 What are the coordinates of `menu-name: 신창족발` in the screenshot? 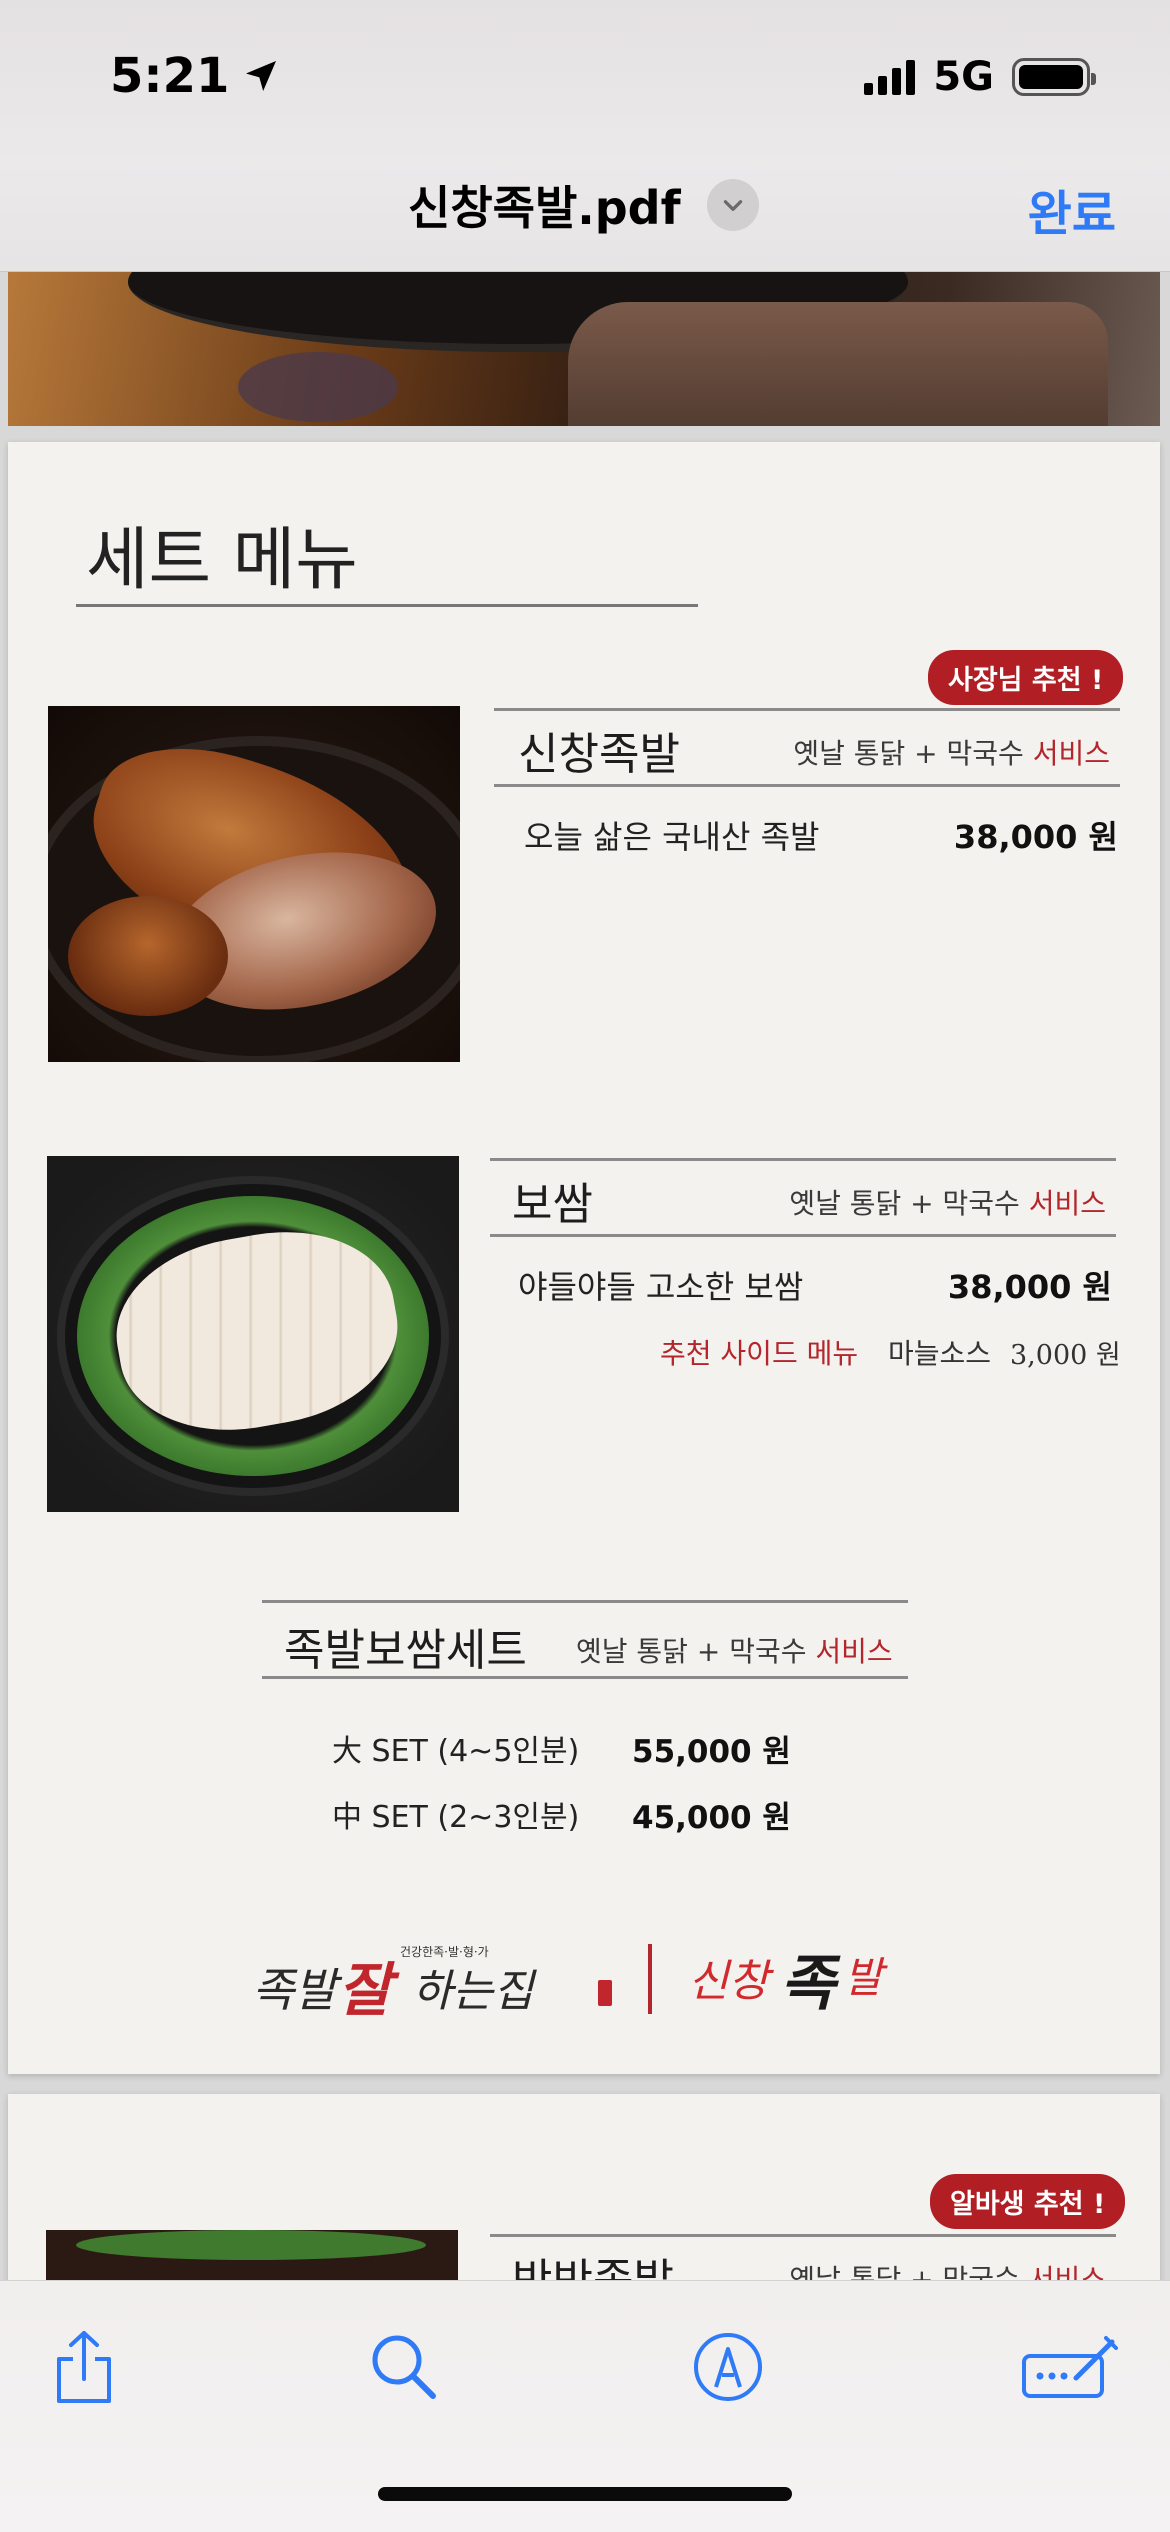 It's located at (599, 754).